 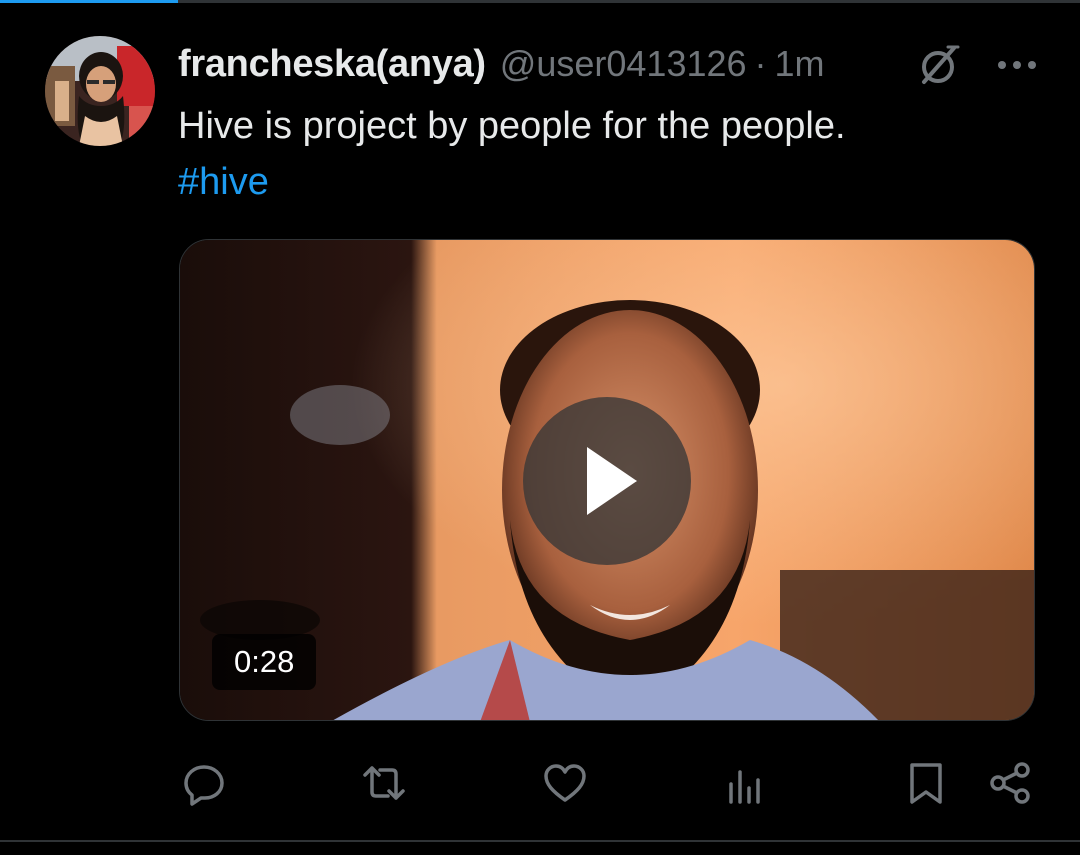 I want to click on bookmark-button, so click(x=926, y=783).